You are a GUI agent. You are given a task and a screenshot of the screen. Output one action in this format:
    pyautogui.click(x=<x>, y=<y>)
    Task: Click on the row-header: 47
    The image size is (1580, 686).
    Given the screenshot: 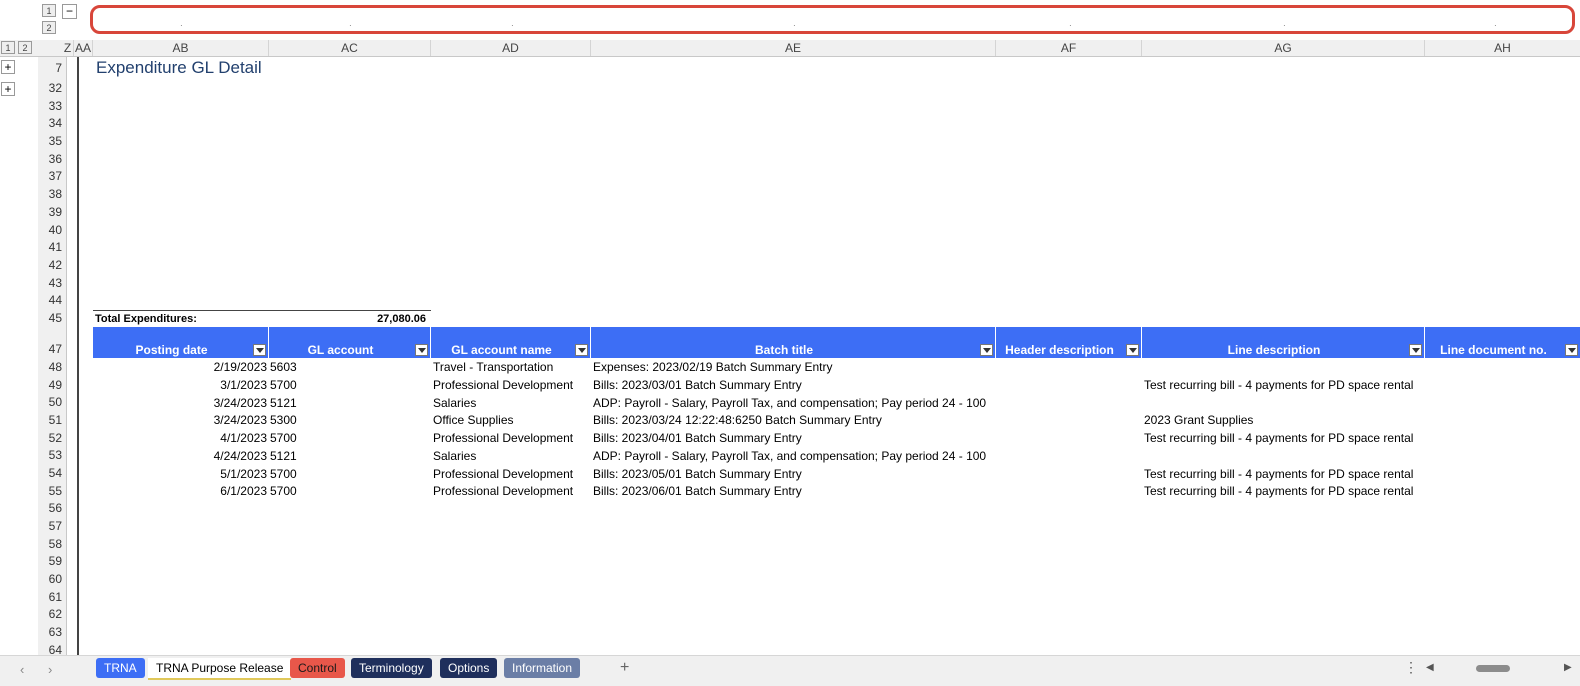 What is the action you would take?
    pyautogui.click(x=50, y=350)
    